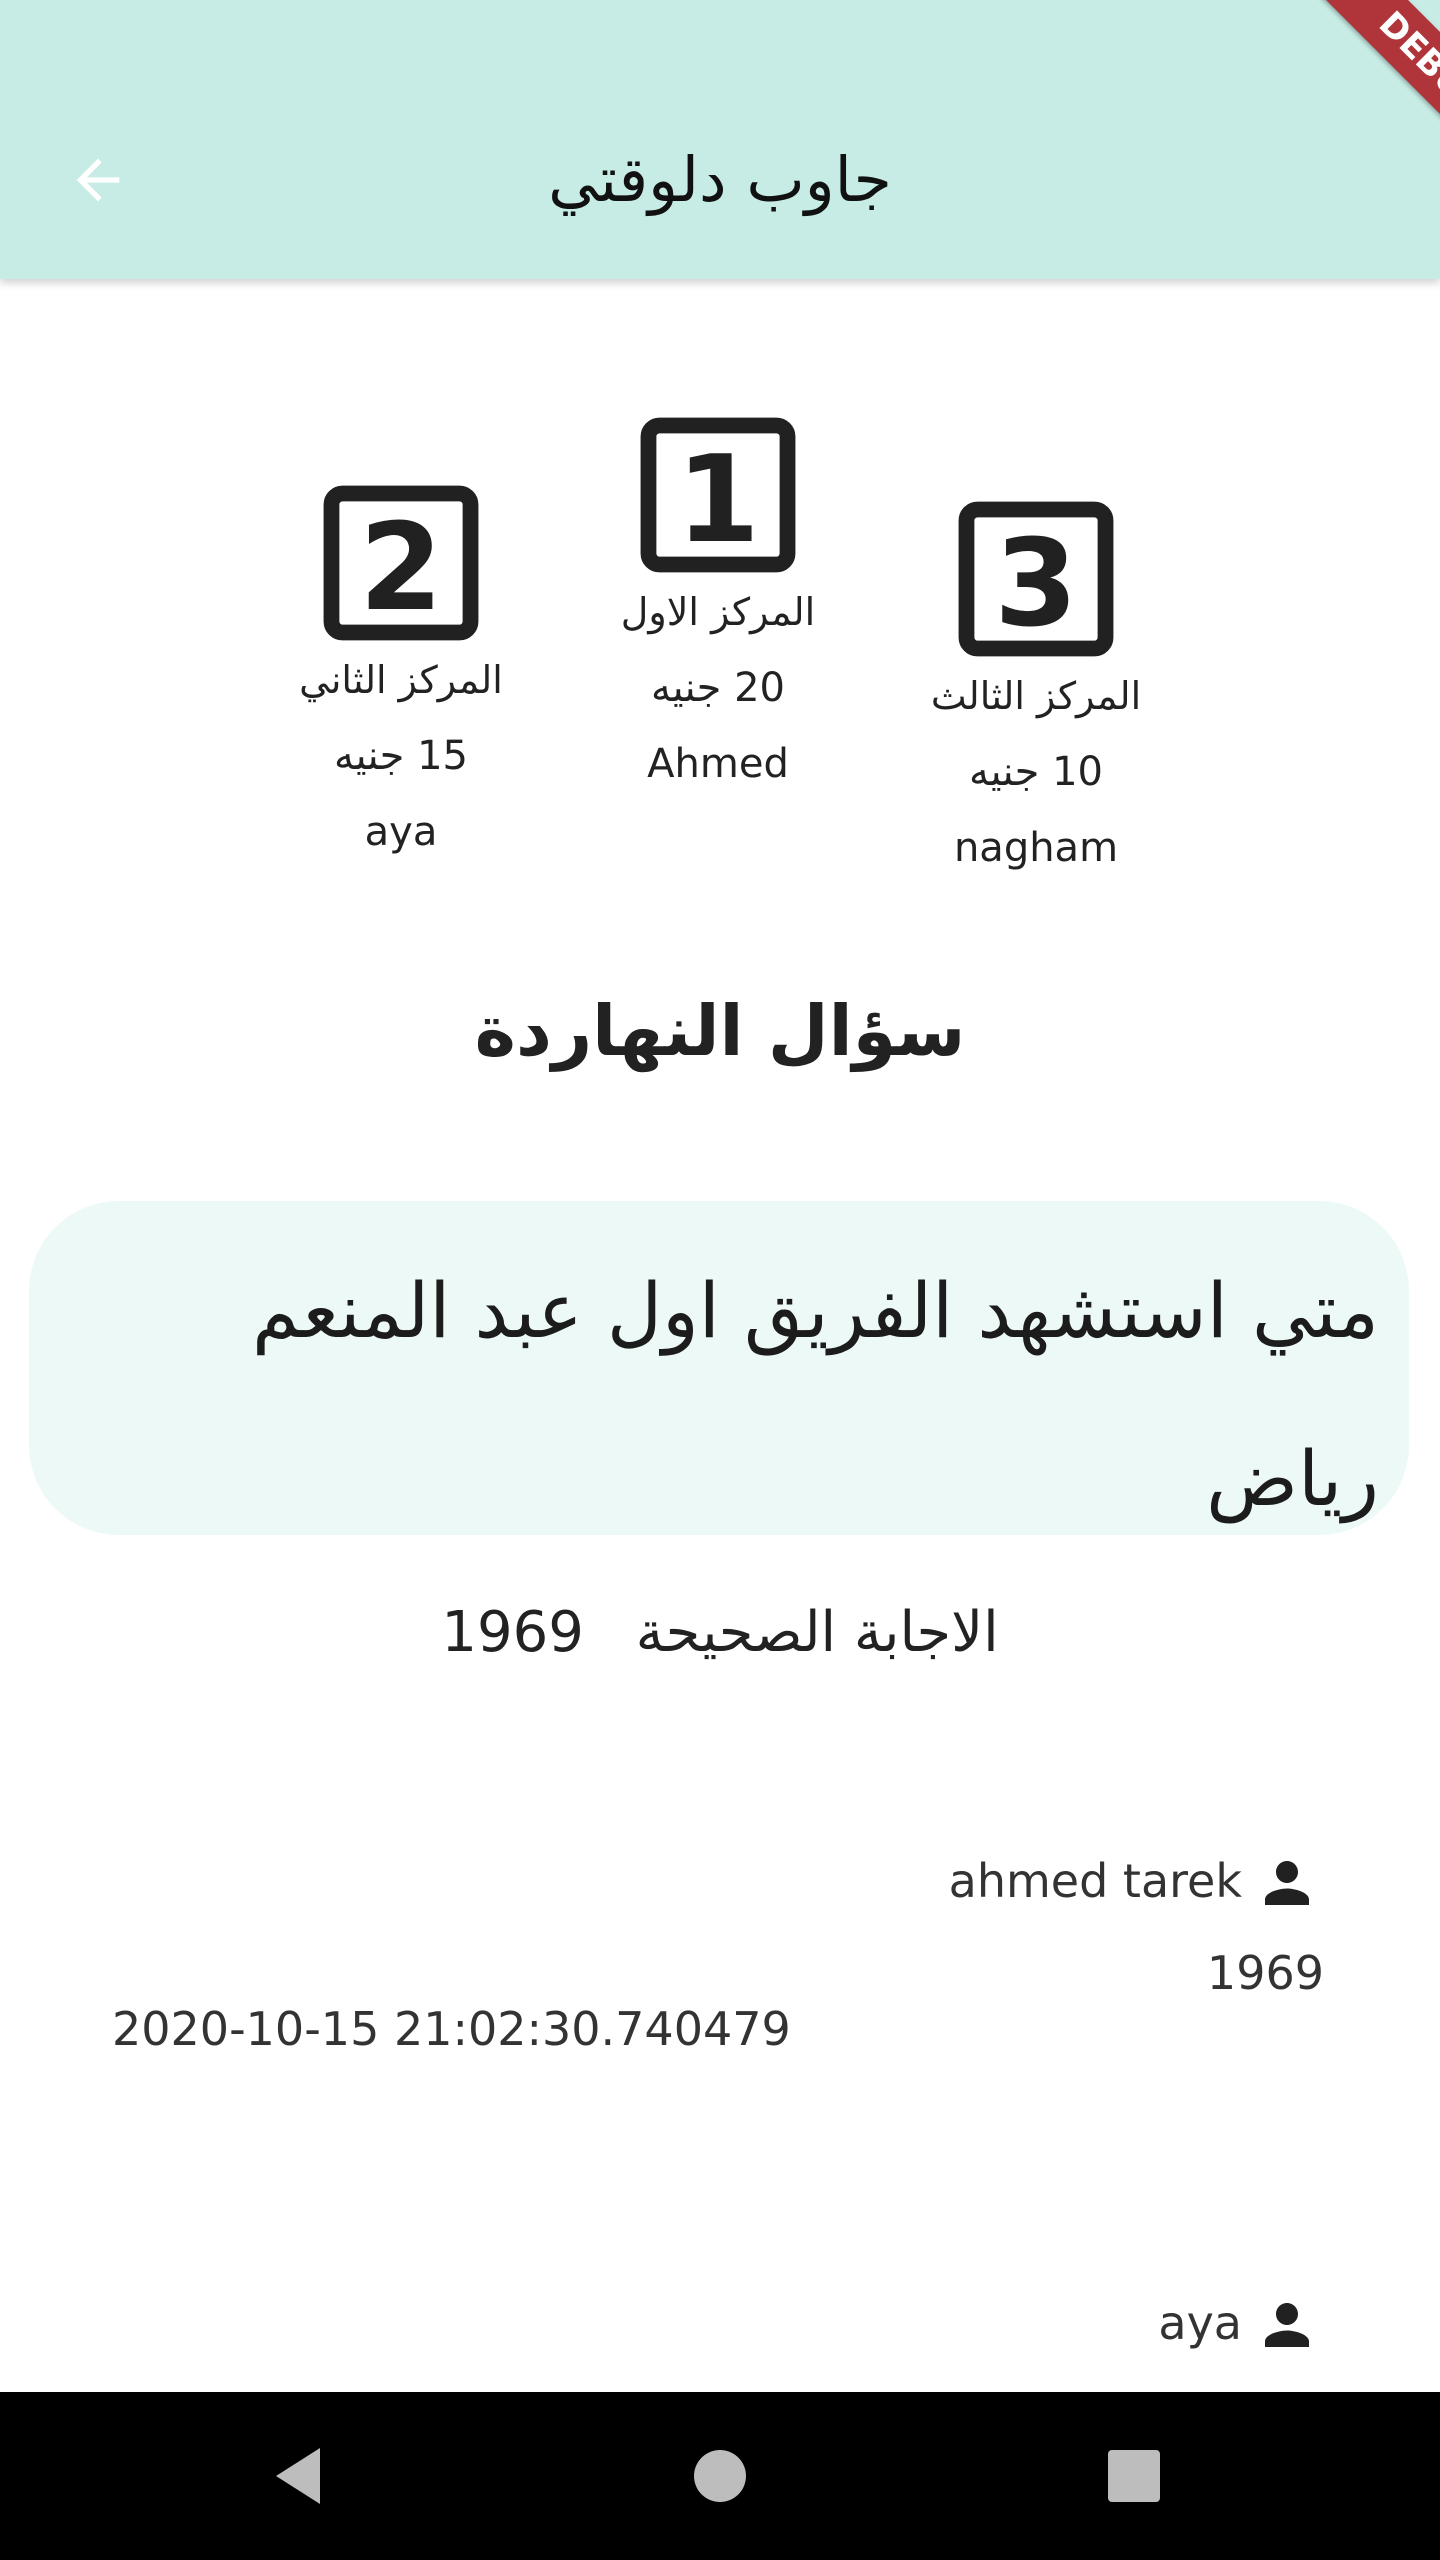  What do you see at coordinates (720, 1031) in the screenshot?
I see `daily-question-heading: سؤال النهاردة` at bounding box center [720, 1031].